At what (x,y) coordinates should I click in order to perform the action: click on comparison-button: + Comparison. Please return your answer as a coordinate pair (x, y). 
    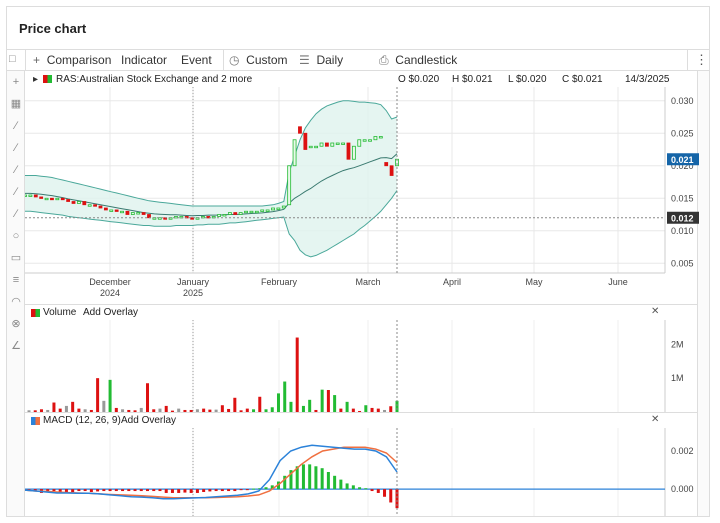
    Looking at the image, I should click on (72, 60).